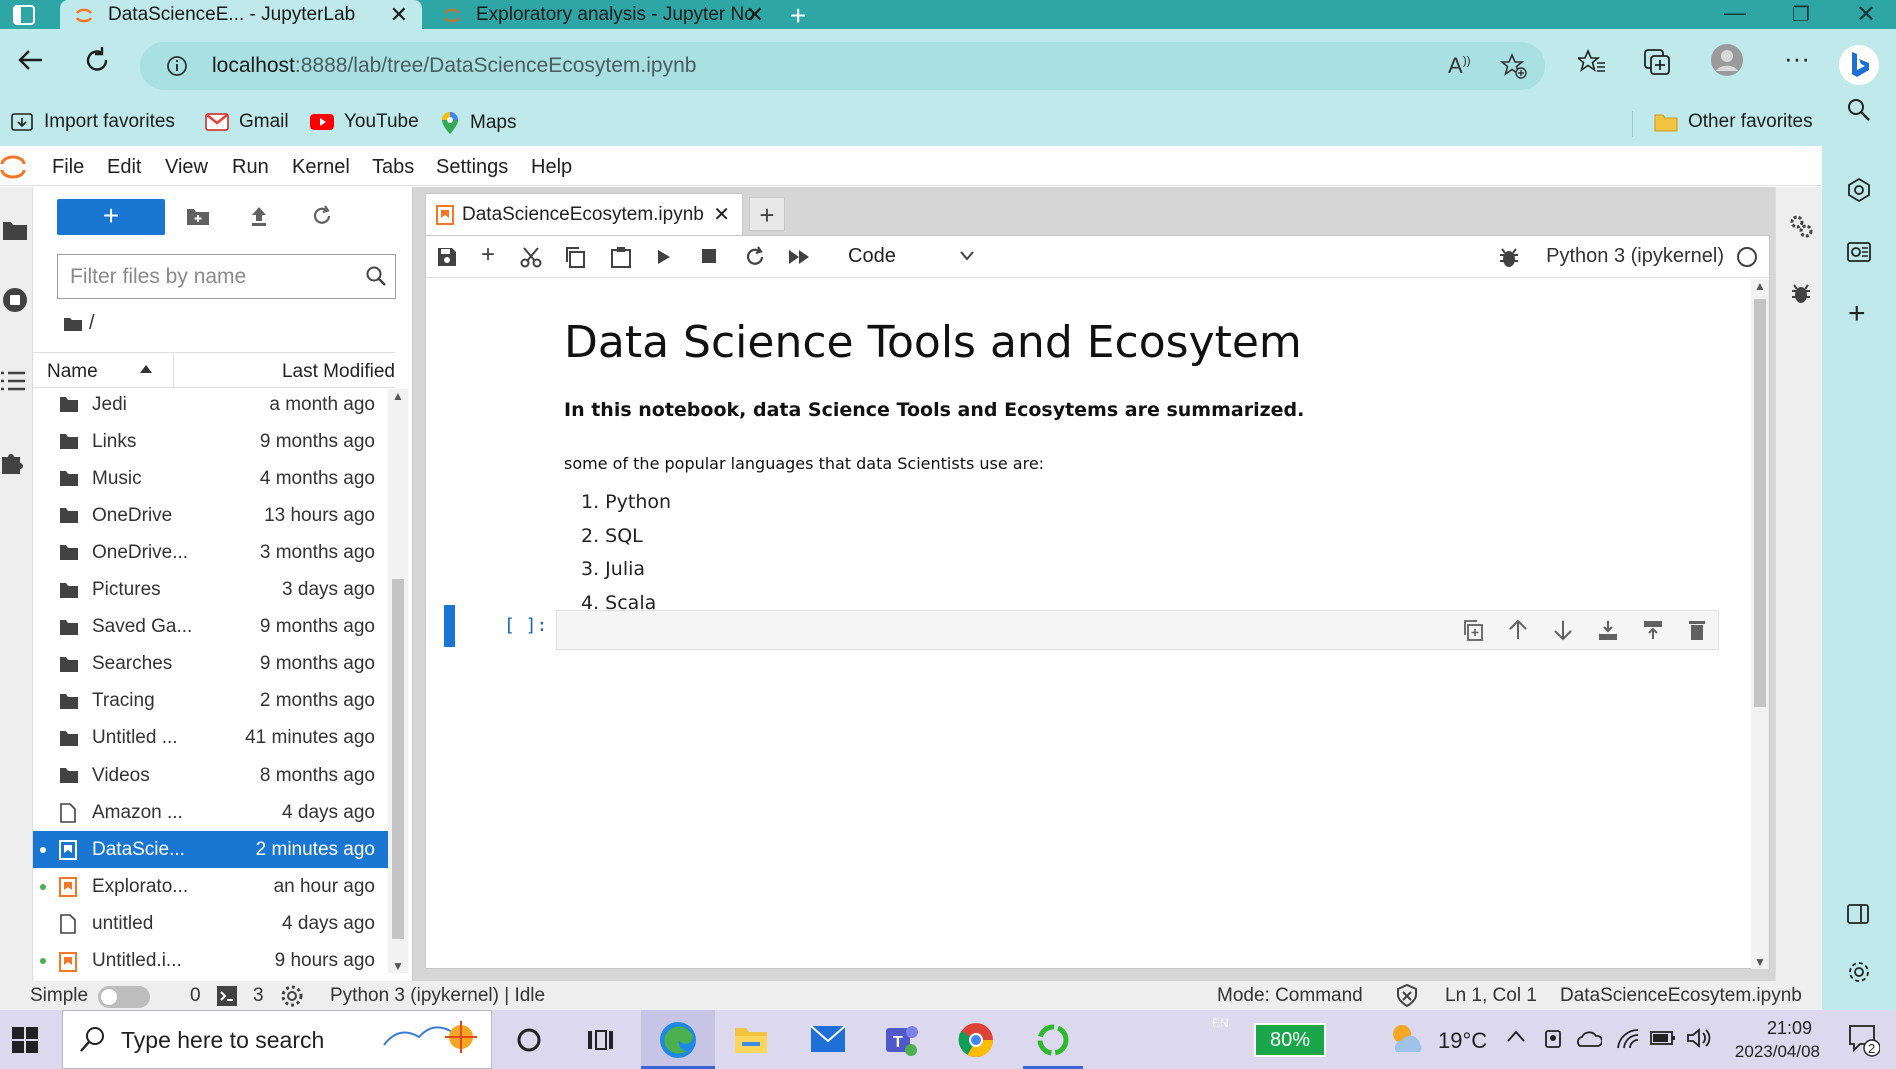 The height and width of the screenshot is (1069, 1896). I want to click on collections-icon, so click(1657, 62).